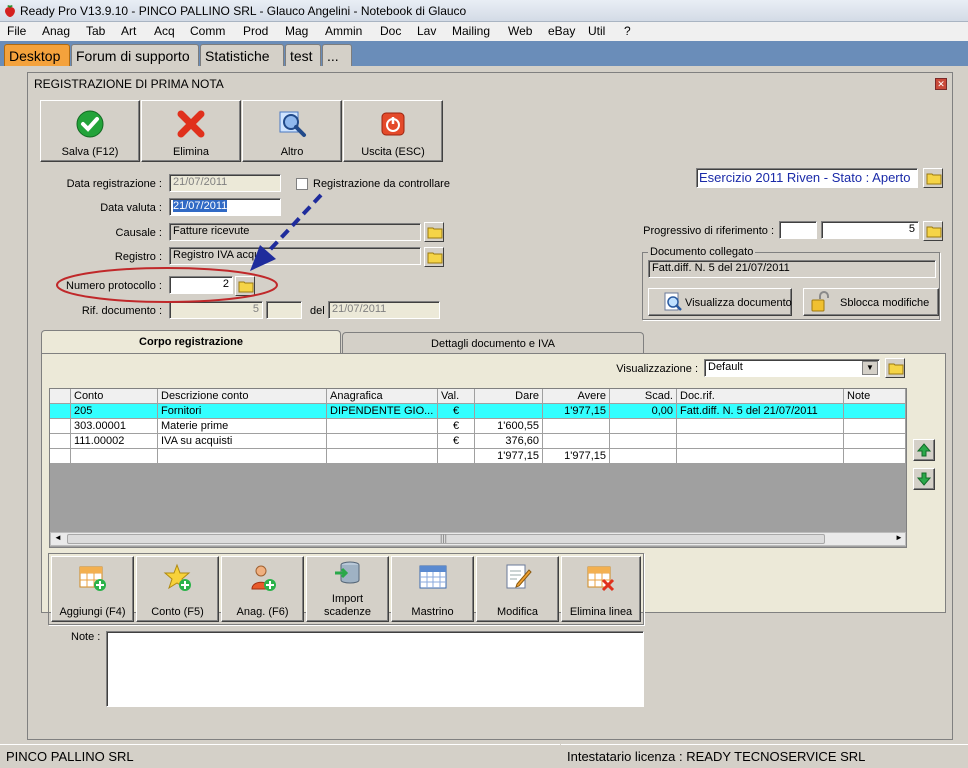 This screenshot has height=768, width=968. Describe the element at coordinates (493, 343) in the screenshot. I see `tab-dettagli-documento: Dettagli documento e IVA` at that location.